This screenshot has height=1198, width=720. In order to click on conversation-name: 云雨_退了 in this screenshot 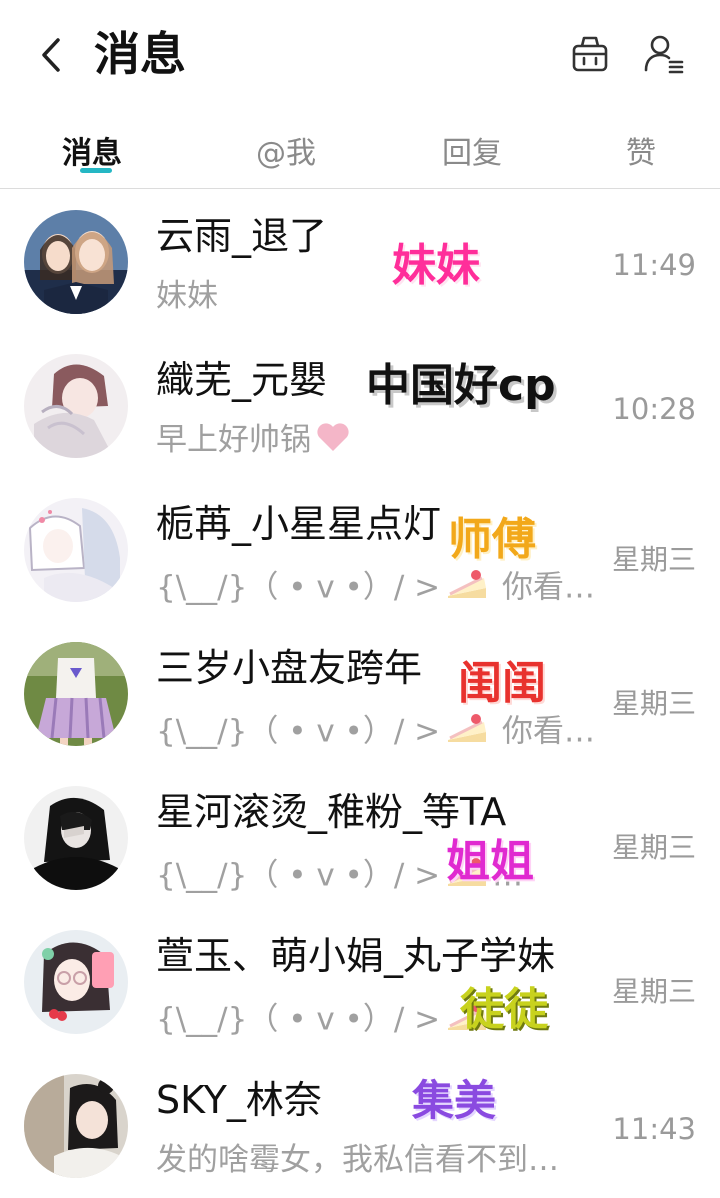, I will do `click(242, 236)`.